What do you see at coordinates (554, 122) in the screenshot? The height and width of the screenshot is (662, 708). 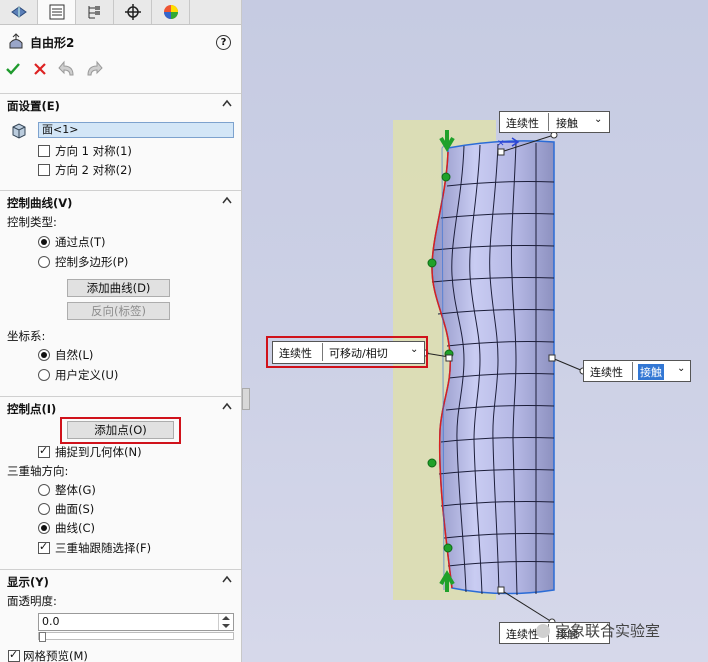 I see `continuity-callout-top: 连续性 接触 ⌄` at bounding box center [554, 122].